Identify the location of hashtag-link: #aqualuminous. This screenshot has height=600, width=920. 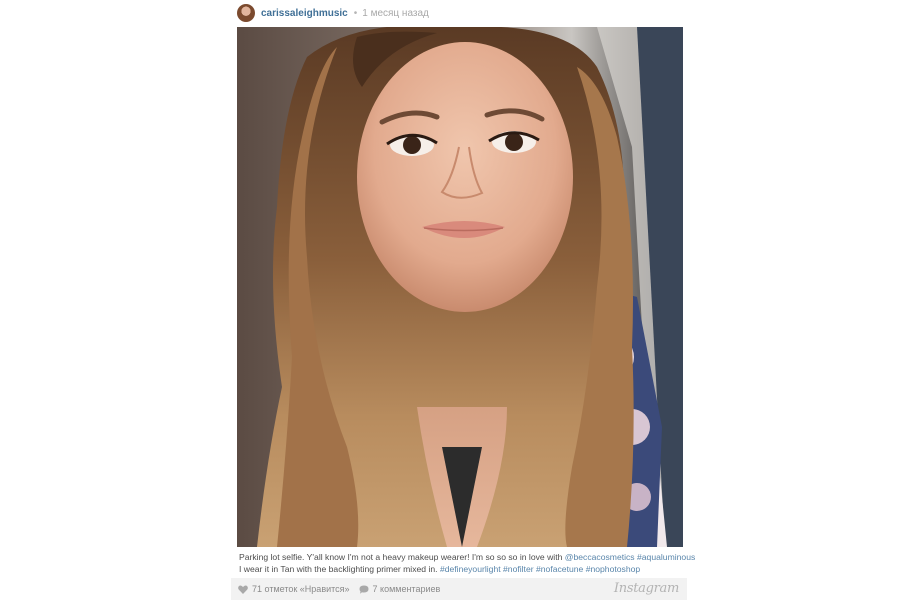
(666, 557).